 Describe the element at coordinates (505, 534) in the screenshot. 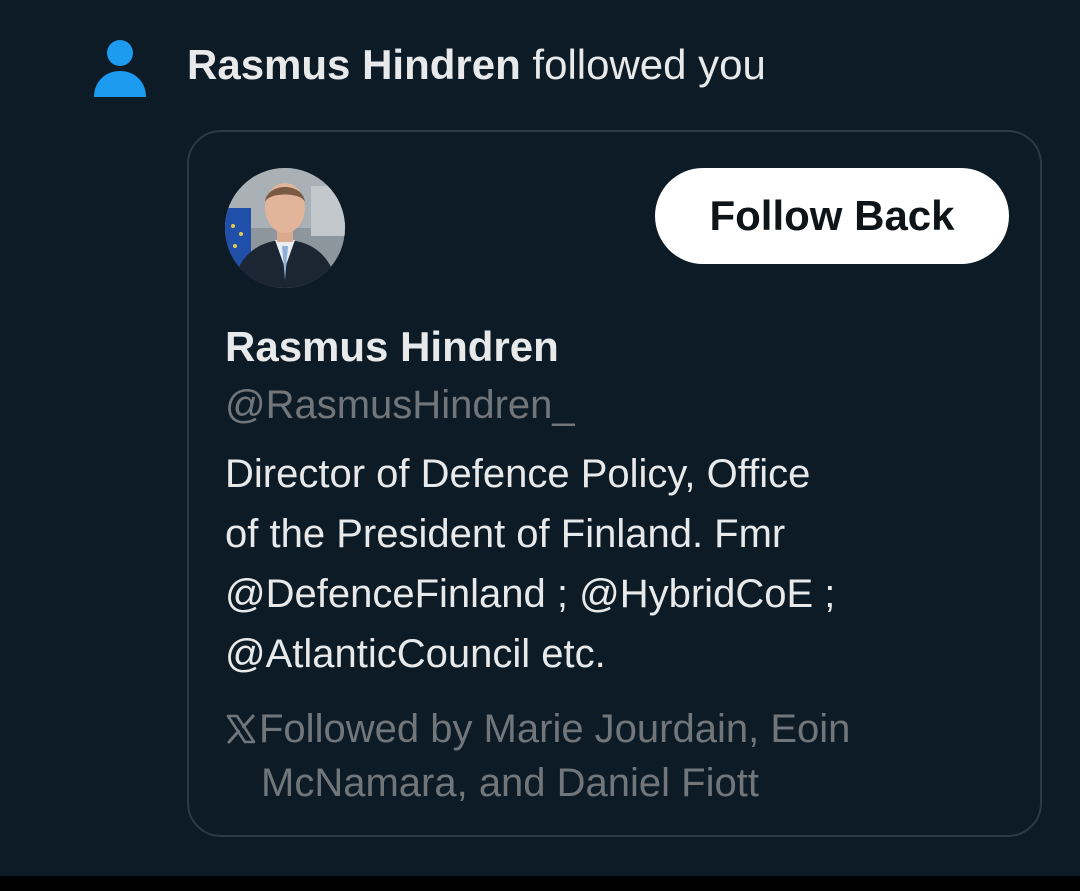

I see `bio-line: of the President of Finland. Fmr` at that location.